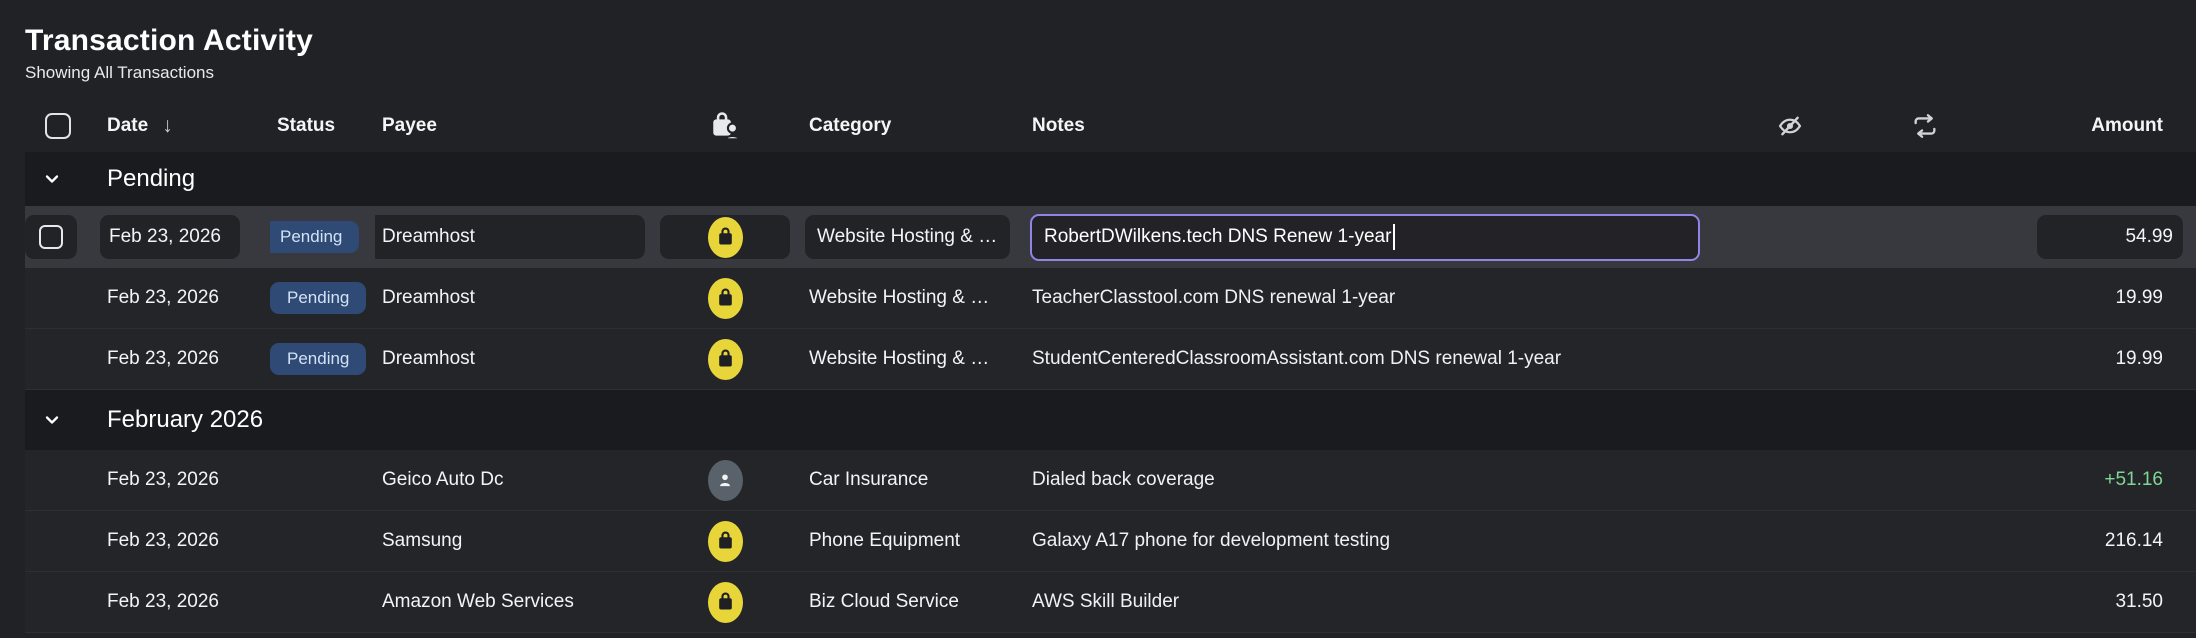 The image size is (2196, 638). What do you see at coordinates (884, 601) in the screenshot?
I see `category-cell: Biz Cloud Service` at bounding box center [884, 601].